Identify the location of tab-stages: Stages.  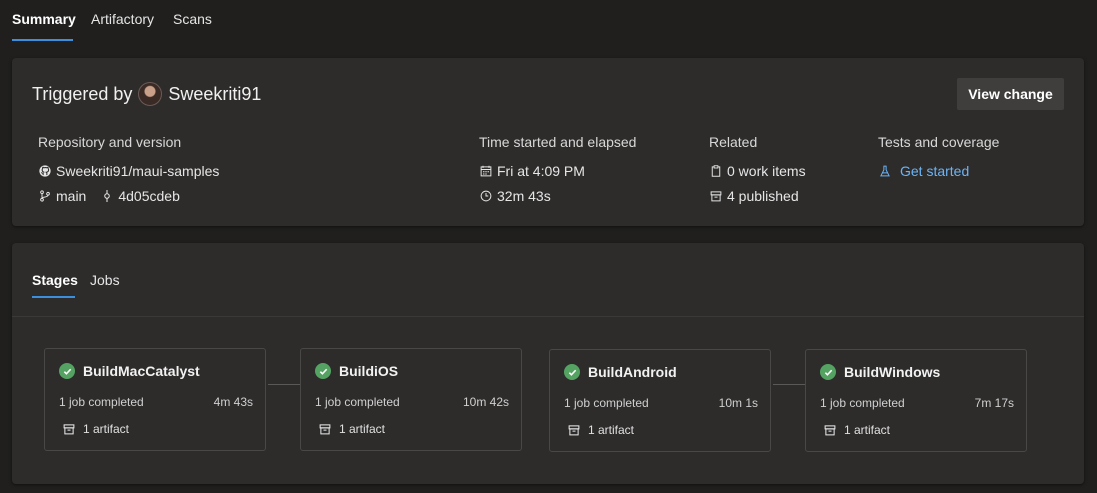
(55, 280).